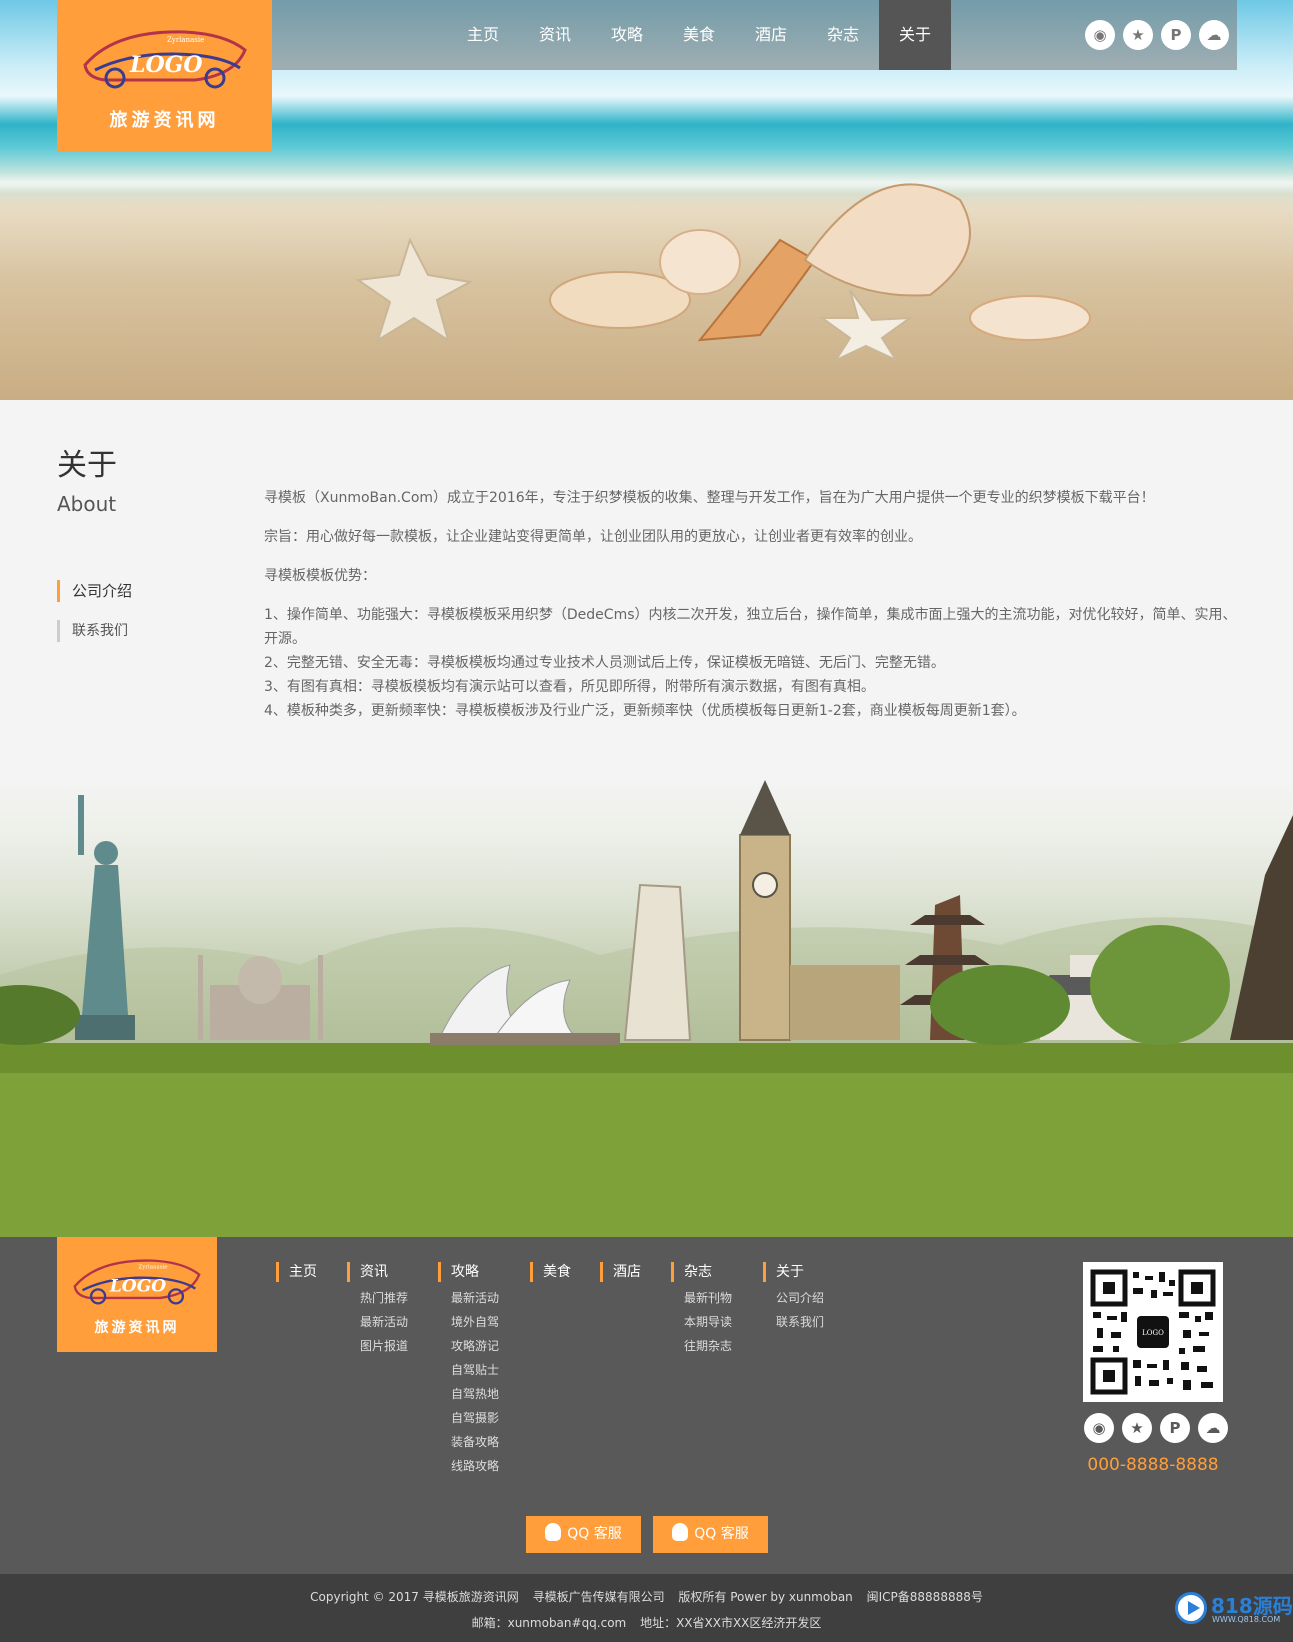 Image resolution: width=1293 pixels, height=1642 pixels. I want to click on footer-logo-text: LOGO, so click(138, 1287).